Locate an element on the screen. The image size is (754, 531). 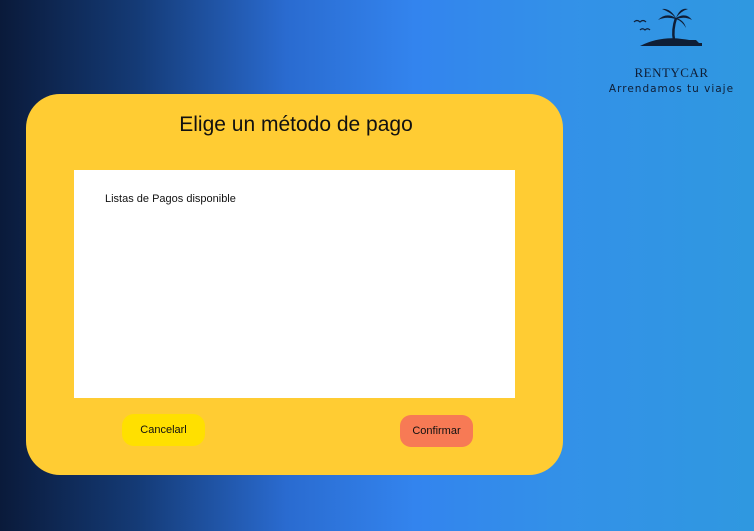
cancel-button: Cancelarl is located at coordinates (163, 430).